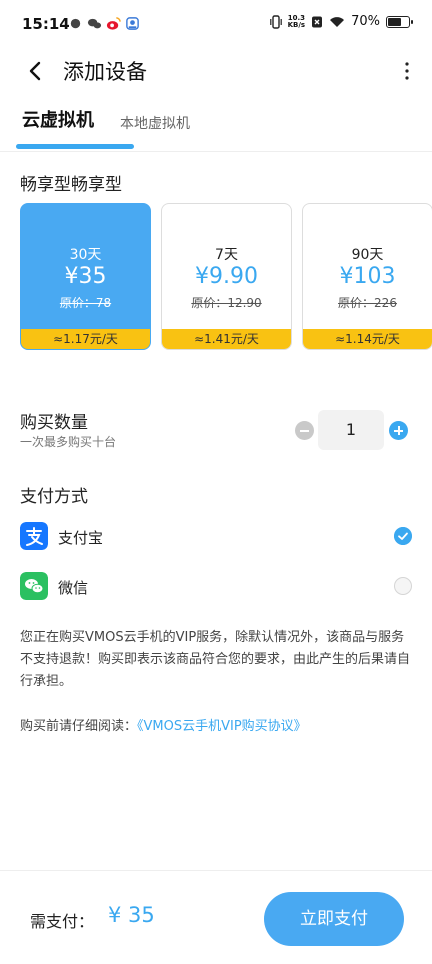 This screenshot has width=432, height=964. What do you see at coordinates (68, 442) in the screenshot?
I see `quantity-subtitle: 一次最多购买十台` at bounding box center [68, 442].